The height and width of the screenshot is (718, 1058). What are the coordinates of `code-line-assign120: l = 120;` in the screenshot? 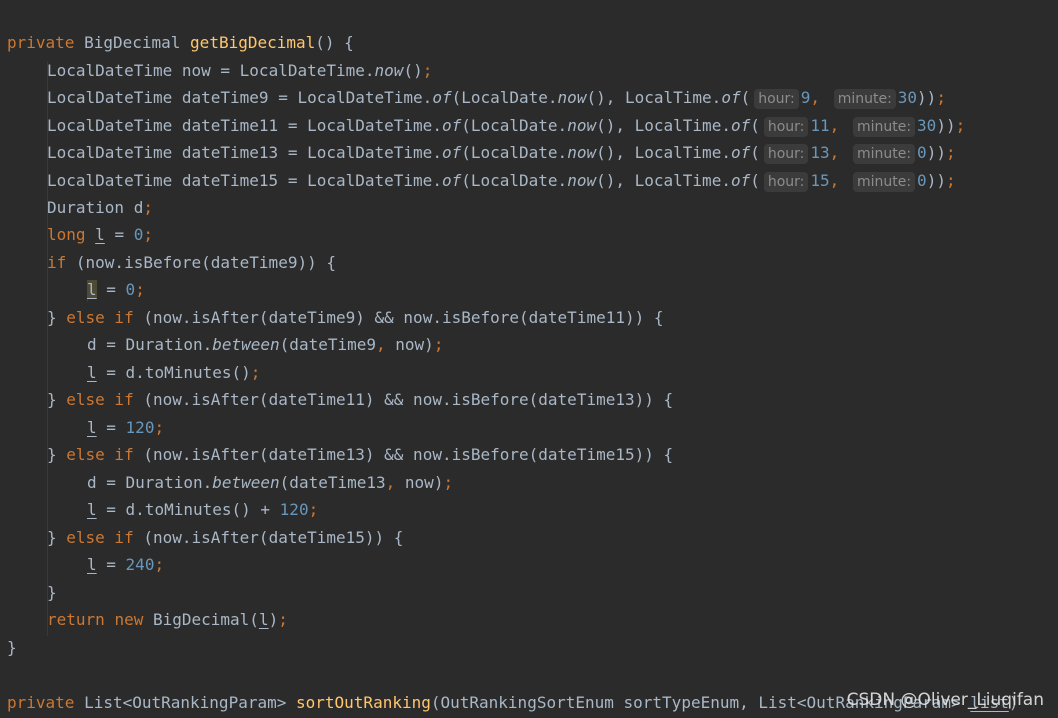 It's located at (85, 427).